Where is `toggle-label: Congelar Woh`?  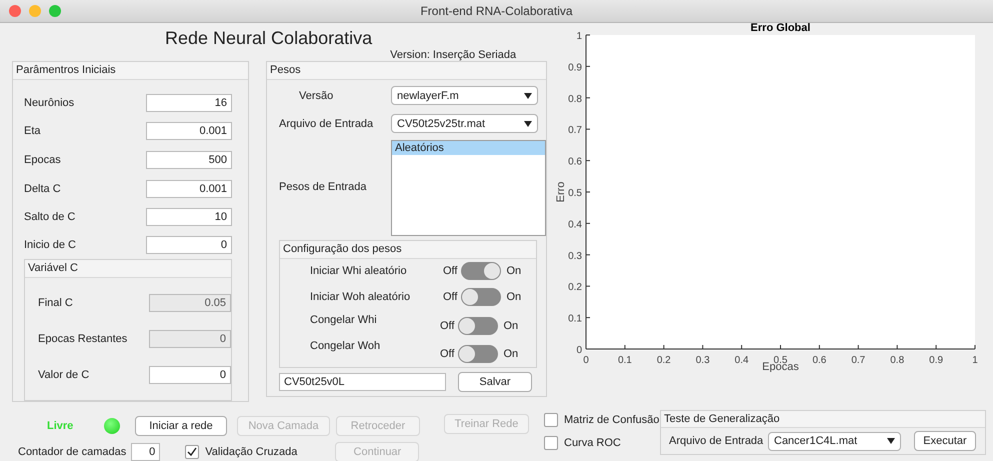
toggle-label: Congelar Woh is located at coordinates (345, 346).